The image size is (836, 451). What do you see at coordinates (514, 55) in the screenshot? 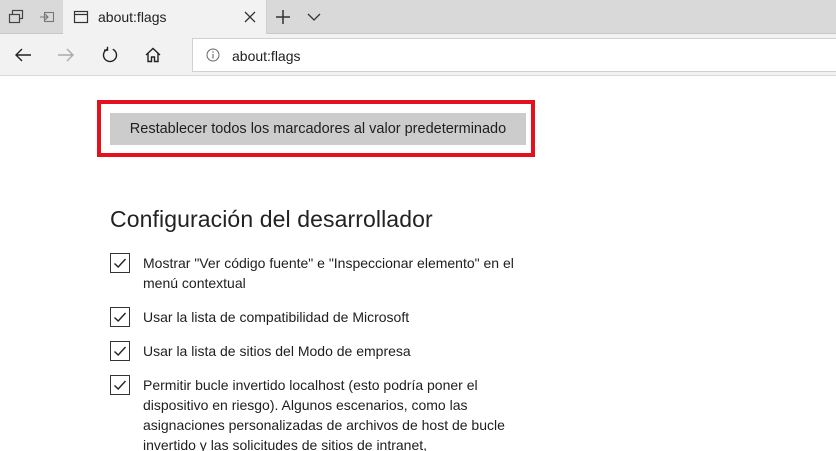
I see `address-bar: about:flags` at bounding box center [514, 55].